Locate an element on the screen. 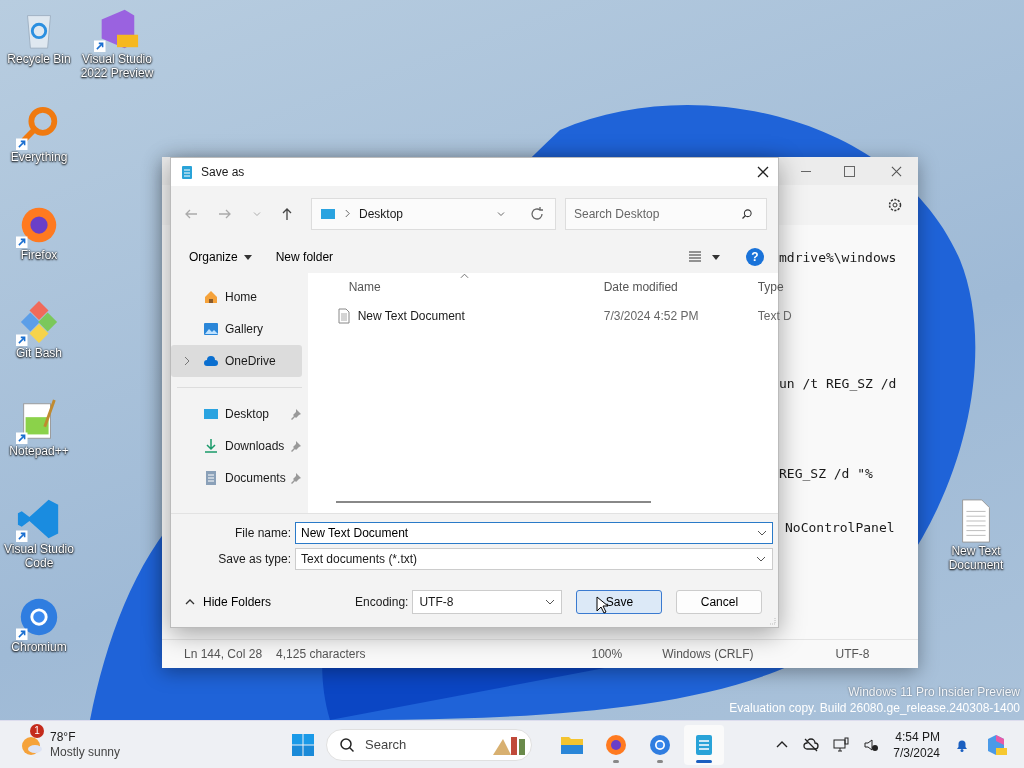  weather-condition: Mostly sunny is located at coordinates (85, 752).